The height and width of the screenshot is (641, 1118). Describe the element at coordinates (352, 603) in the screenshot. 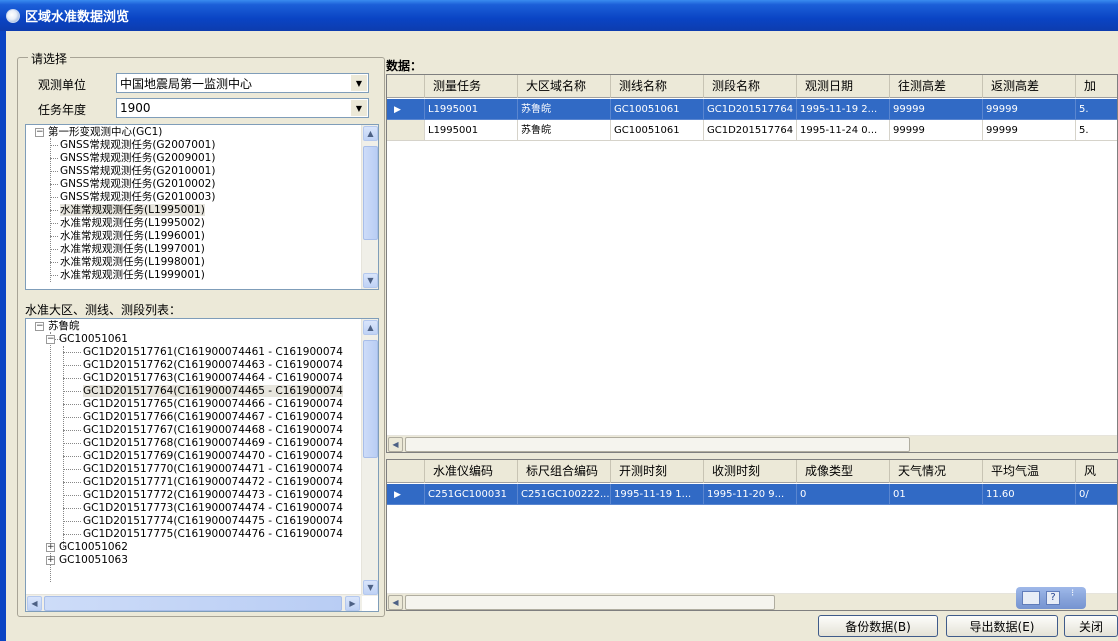

I see `scroll-right-icon: ▶` at that location.